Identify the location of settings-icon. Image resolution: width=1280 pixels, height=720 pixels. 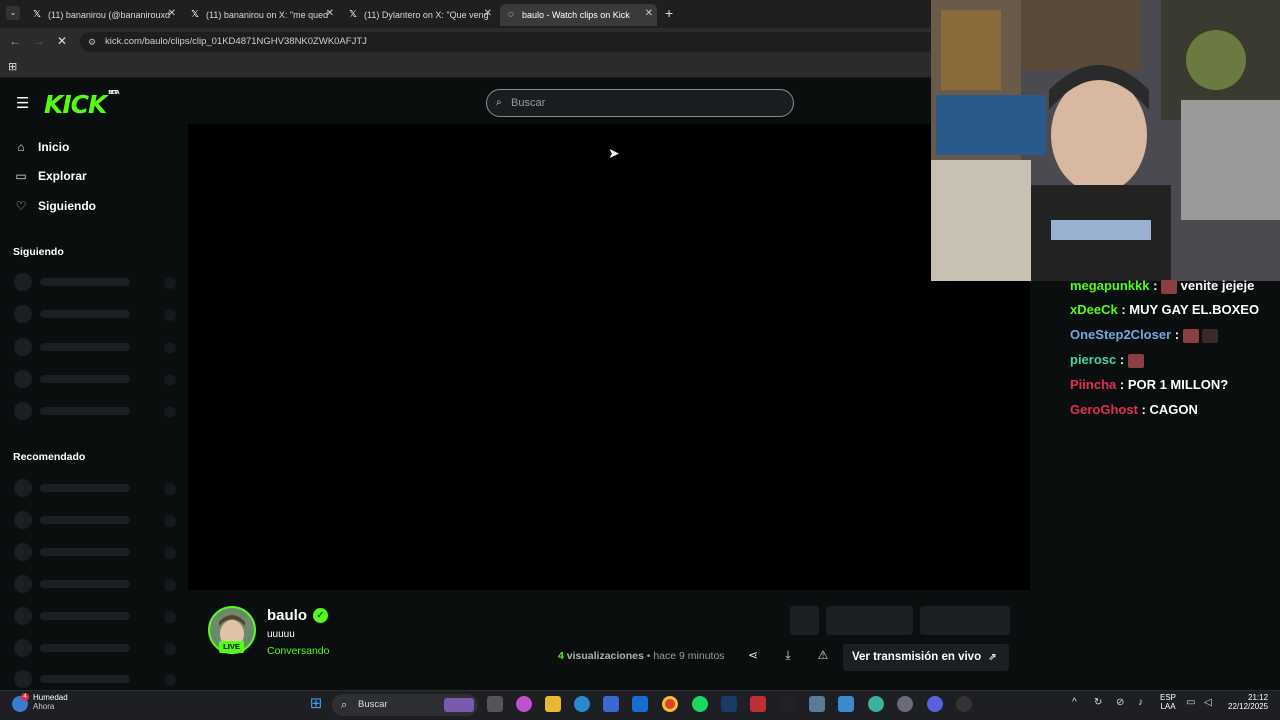
(905, 704).